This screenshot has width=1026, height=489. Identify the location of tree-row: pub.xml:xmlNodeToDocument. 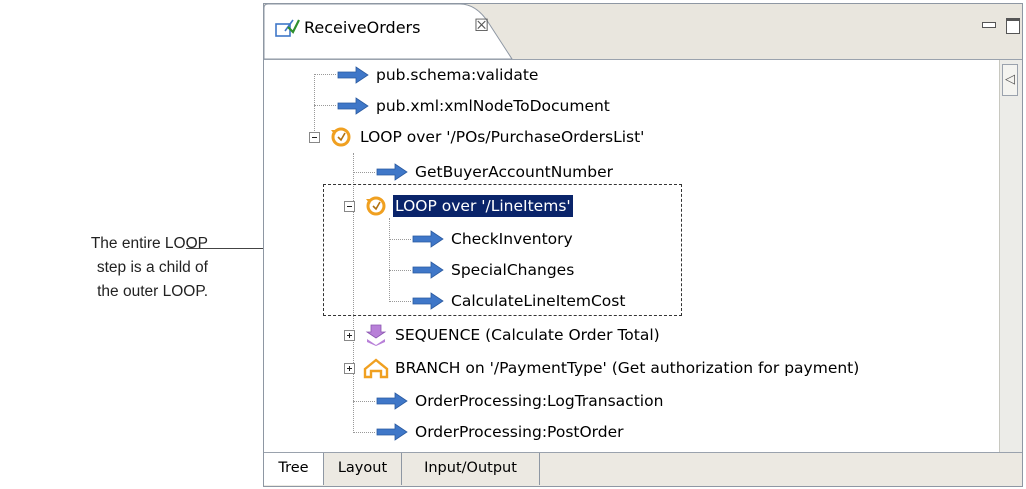
(474, 106).